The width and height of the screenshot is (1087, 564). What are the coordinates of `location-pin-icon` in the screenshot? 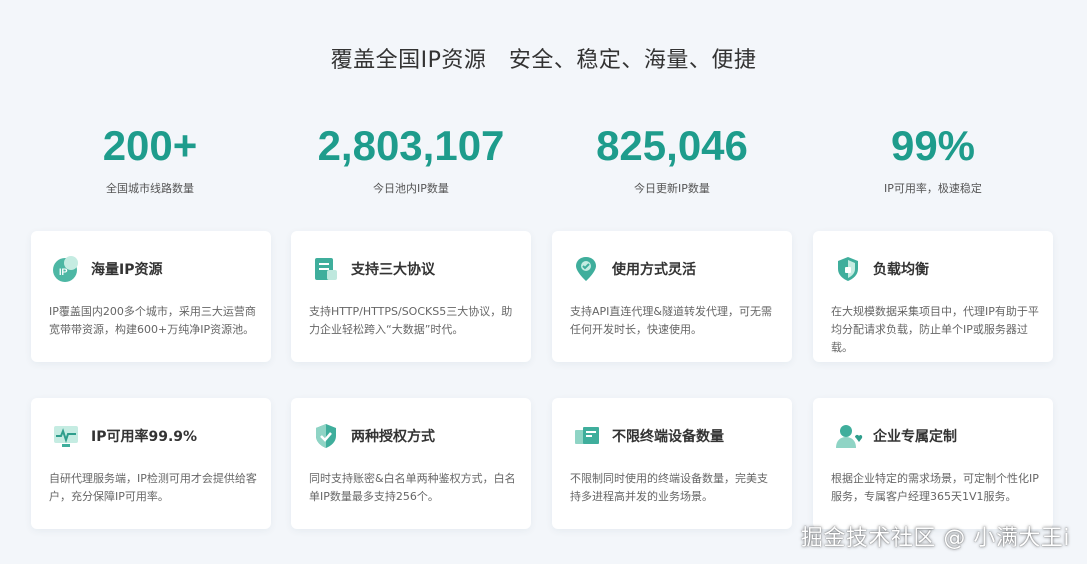 It's located at (587, 269).